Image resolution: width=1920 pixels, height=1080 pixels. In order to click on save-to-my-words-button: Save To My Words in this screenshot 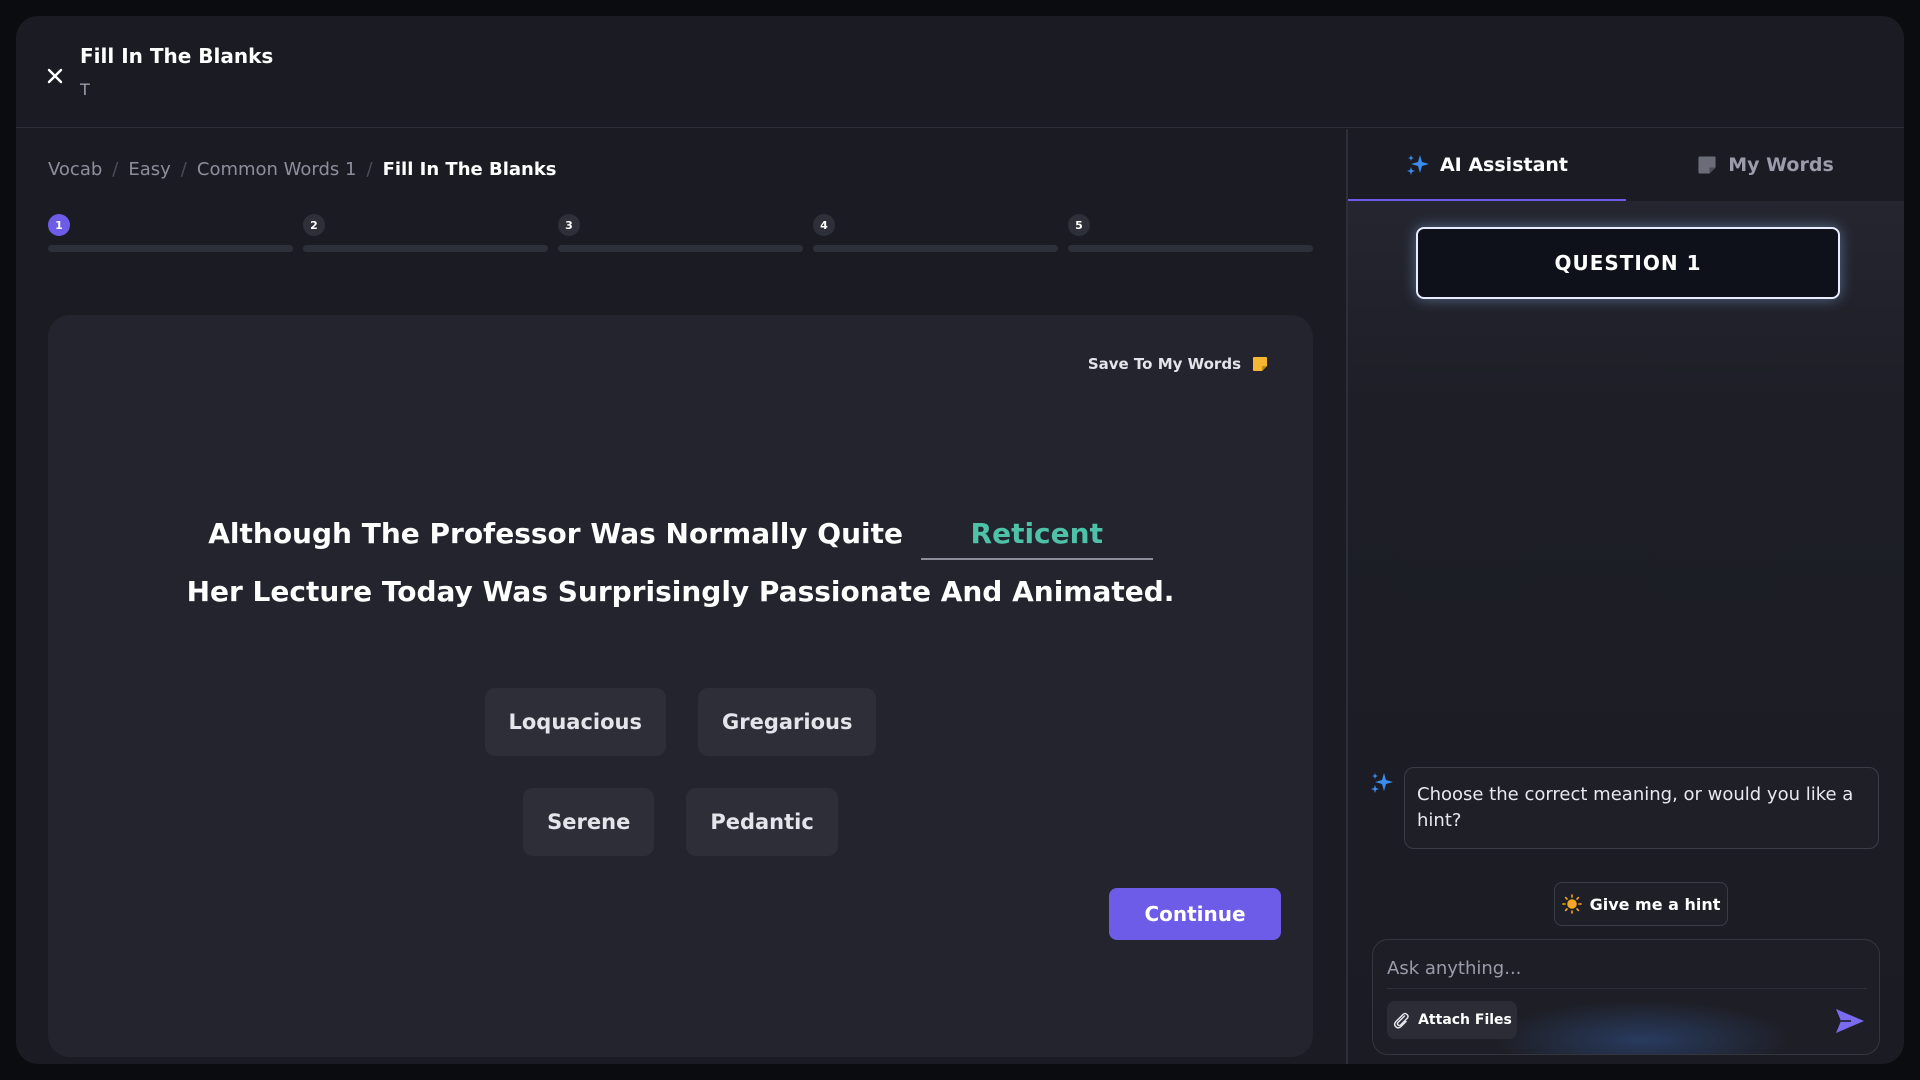, I will do `click(1178, 364)`.